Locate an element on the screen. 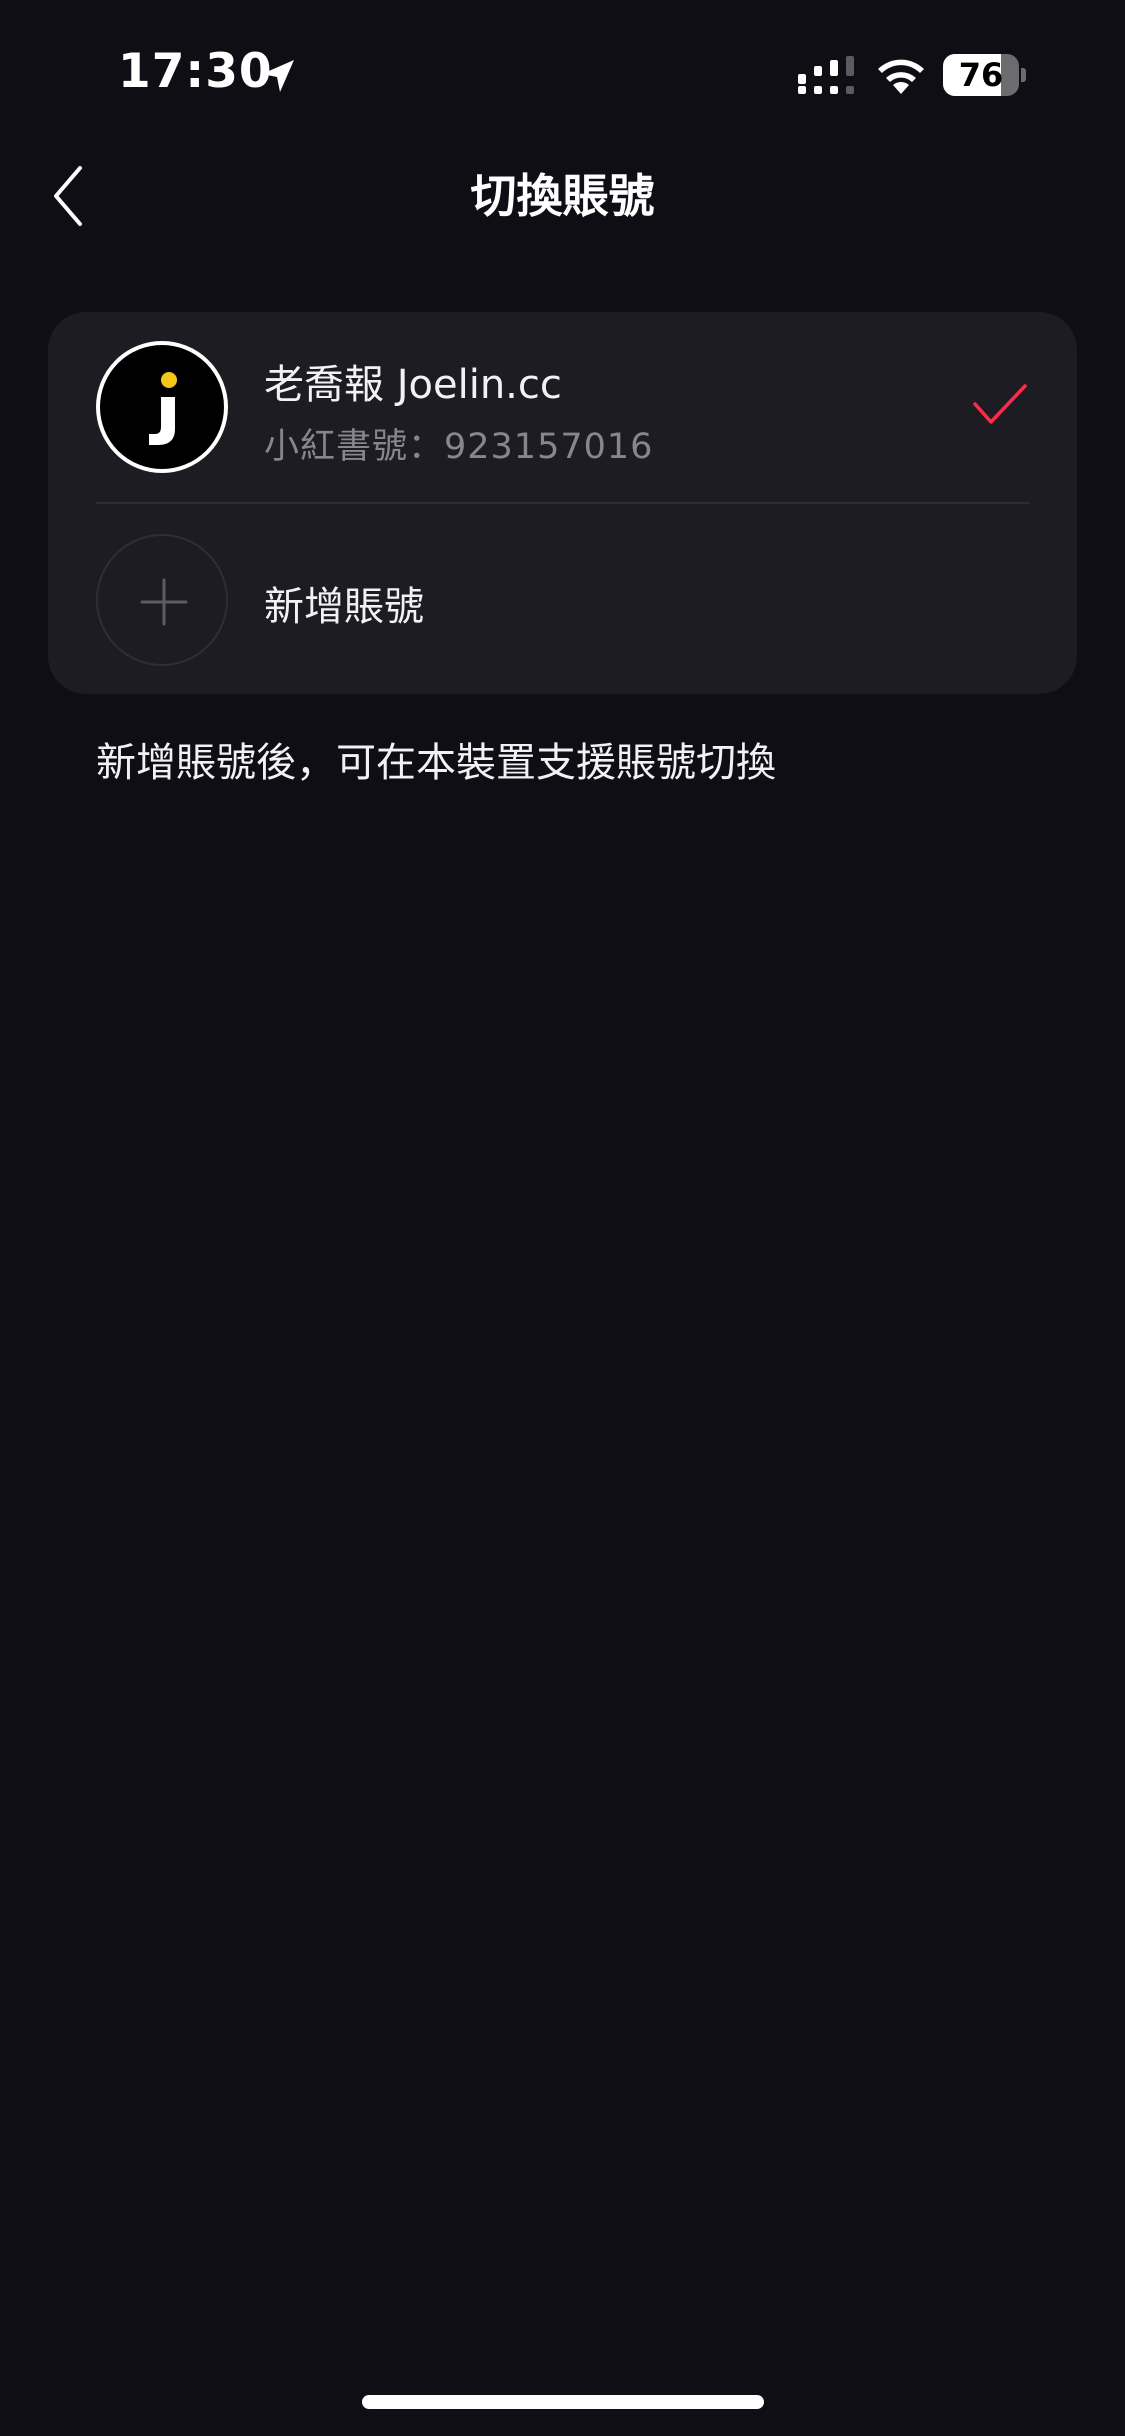 The height and width of the screenshot is (2436, 1125). accounts-card: 老喬報 Joelin.cc 小紅書號：923157016 新增賬號 is located at coordinates (562, 503).